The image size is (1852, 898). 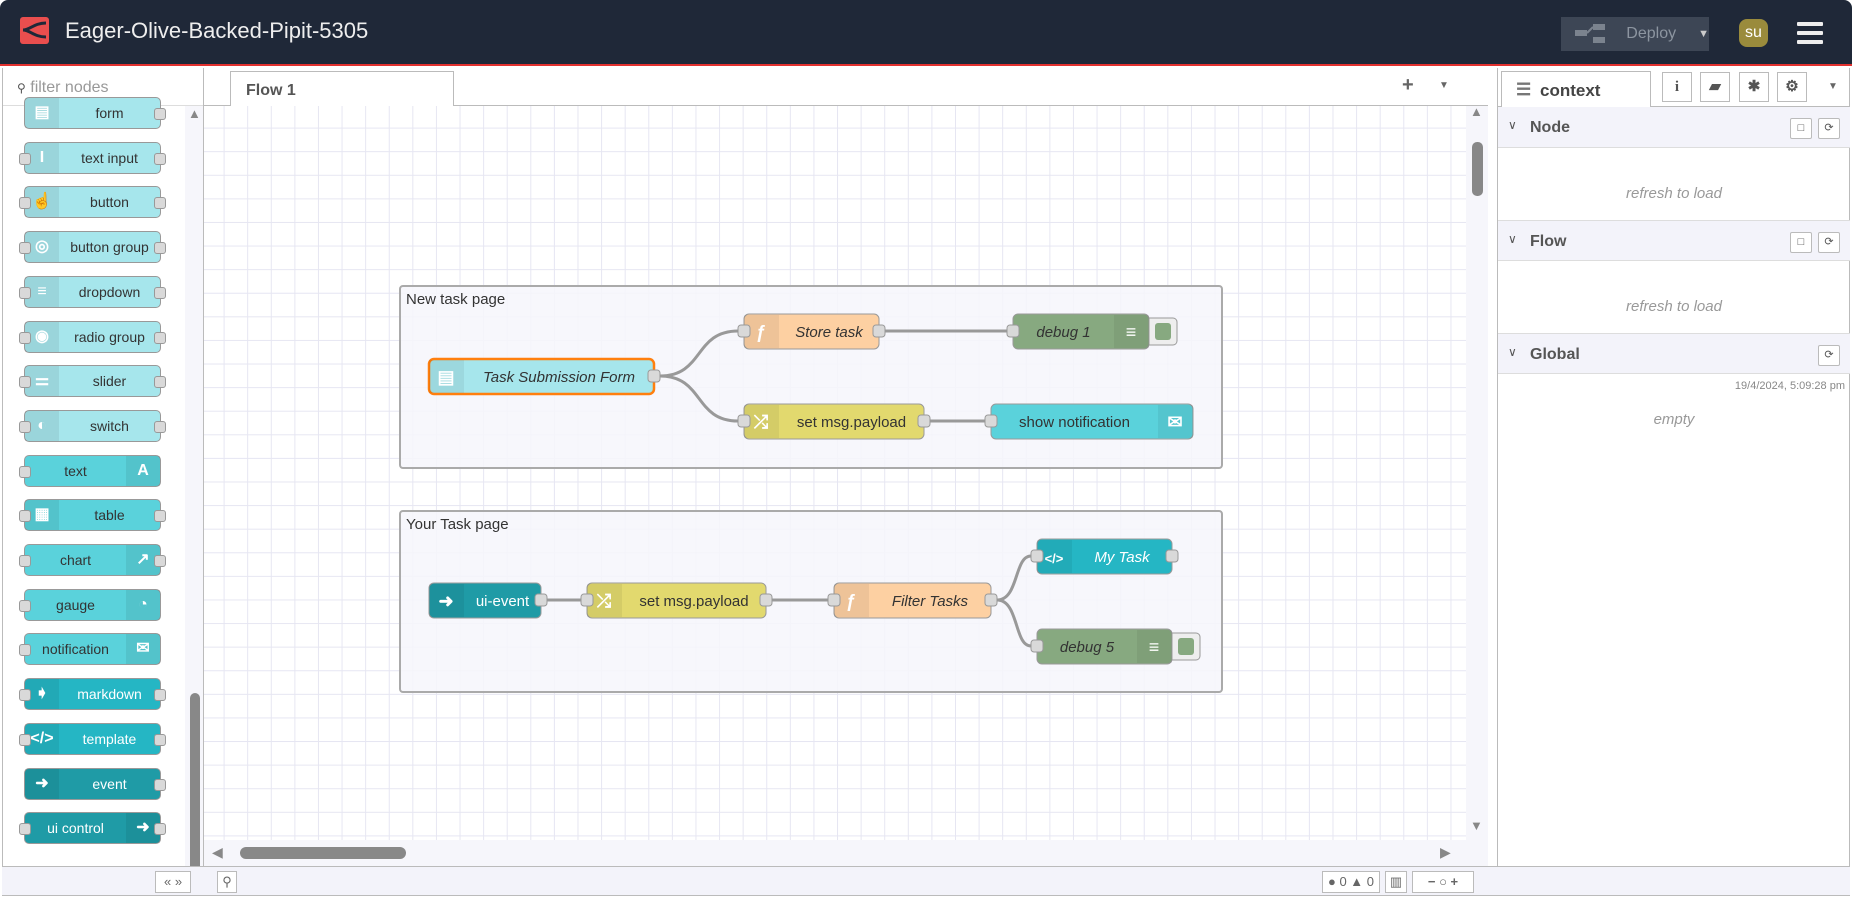 I want to click on flow-node-store: ƒ Store task, so click(x=811, y=331).